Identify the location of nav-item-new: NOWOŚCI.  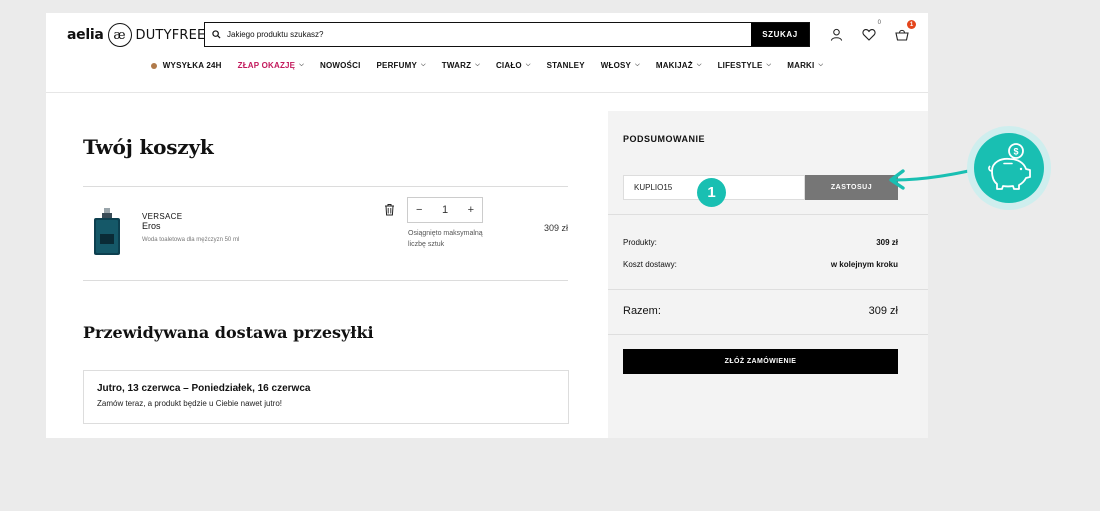
(340, 65).